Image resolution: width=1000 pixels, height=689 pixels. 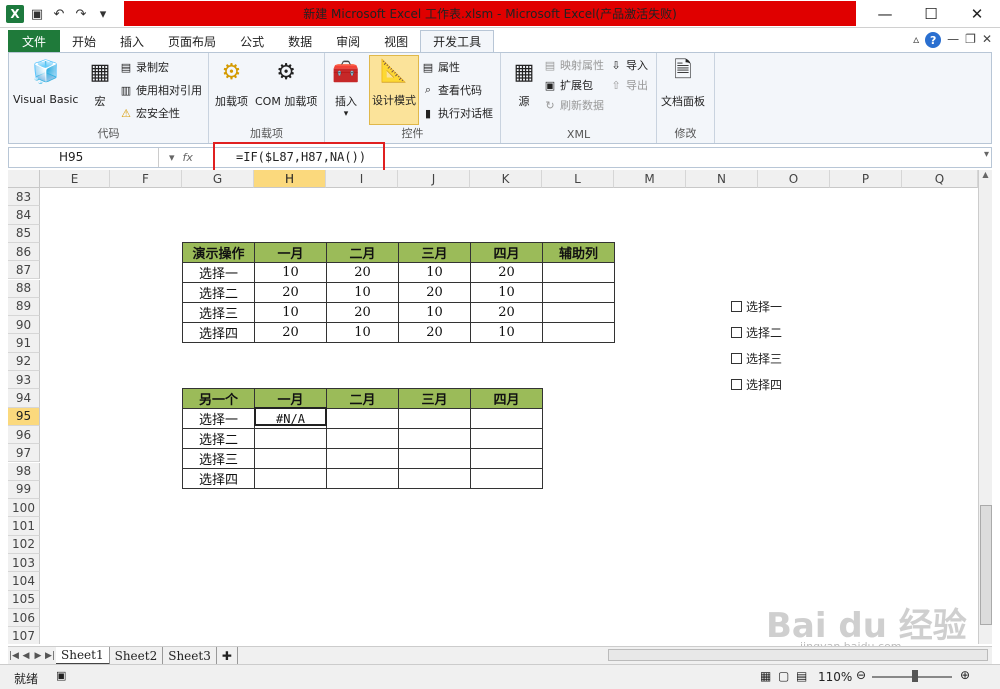 What do you see at coordinates (794, 179) in the screenshot?
I see `column-header: O` at bounding box center [794, 179].